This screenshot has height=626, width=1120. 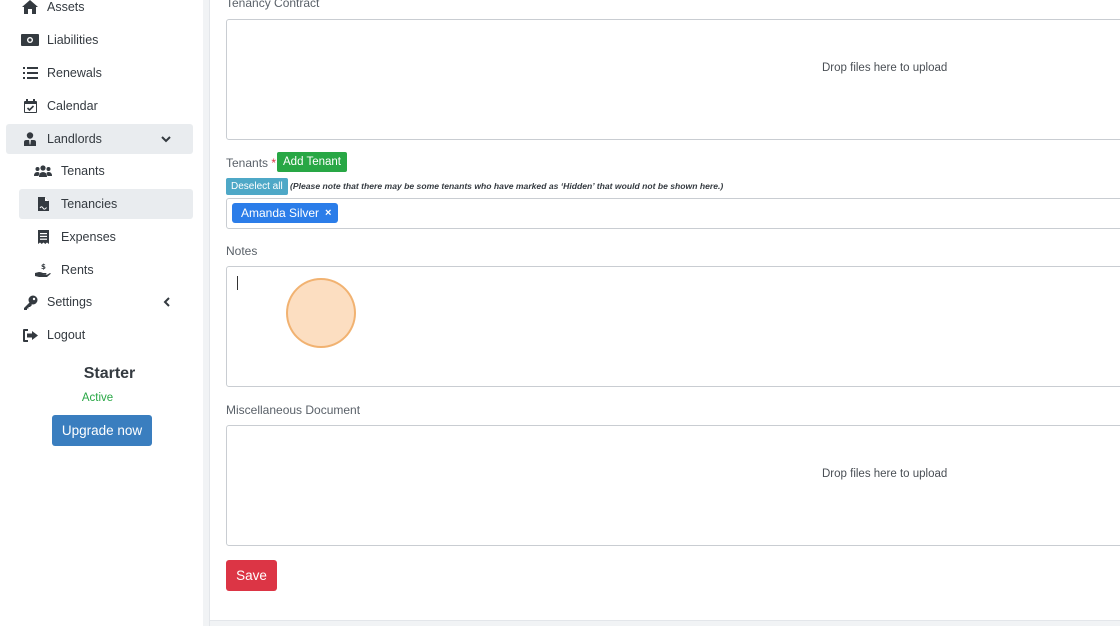 I want to click on tenancy-contract-label: Tenancy Contract, so click(x=273, y=5).